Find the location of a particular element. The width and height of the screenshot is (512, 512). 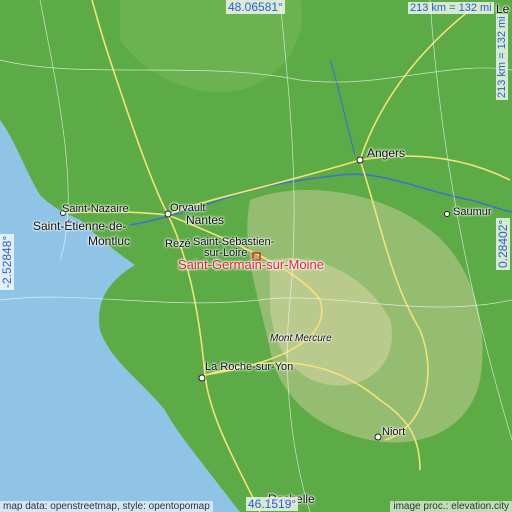

top-latitude: 48.06581° is located at coordinates (255, 7).